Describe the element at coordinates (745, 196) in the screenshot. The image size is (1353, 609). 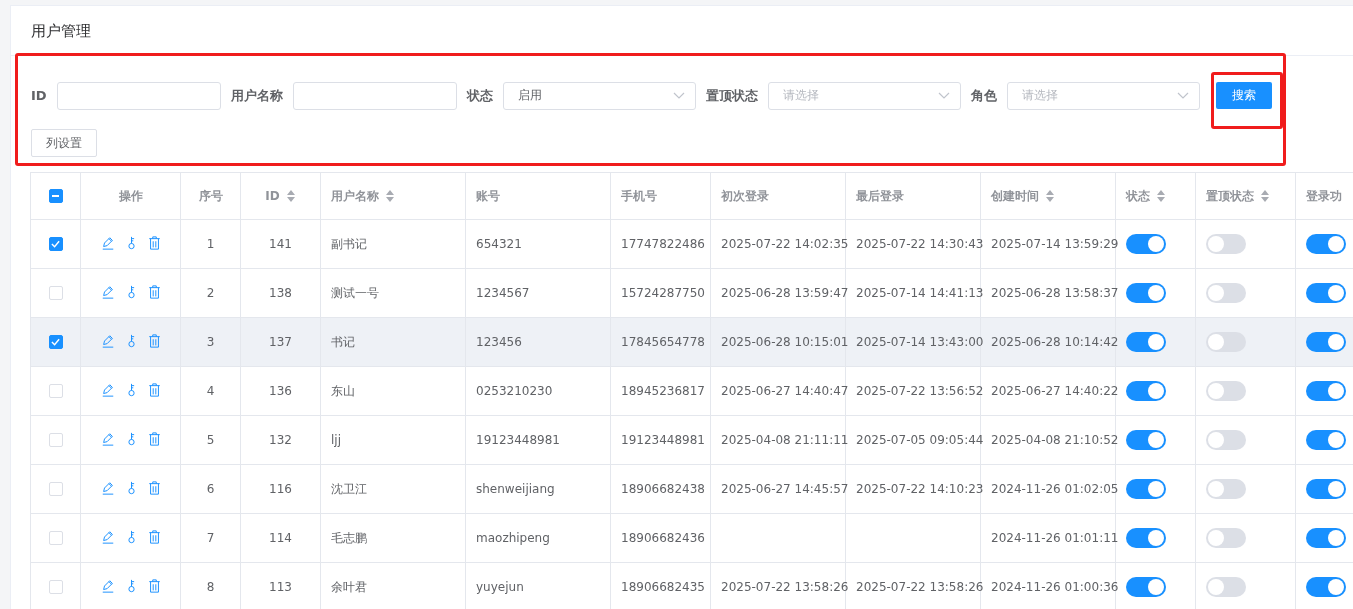
I see `column-header: 初次登录` at that location.